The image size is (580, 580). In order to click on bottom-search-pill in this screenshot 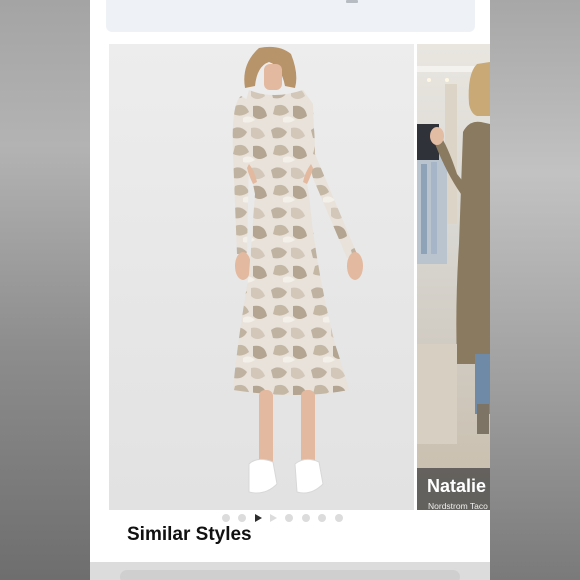, I will do `click(290, 575)`.